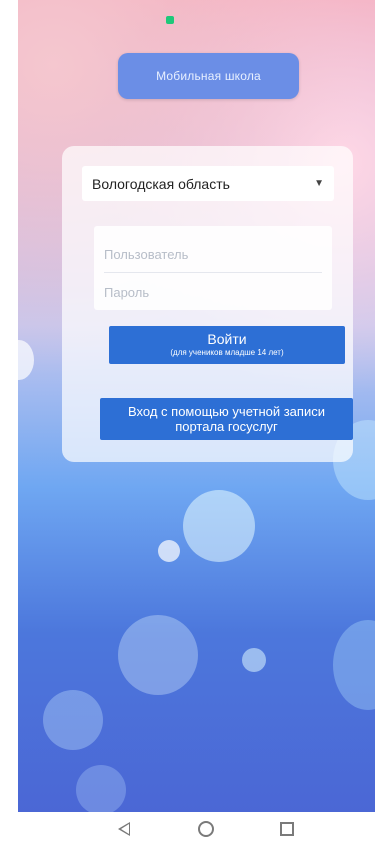 The height and width of the screenshot is (845, 384). I want to click on login-button: Войти (для учеников младше 14 лет), so click(227, 345).